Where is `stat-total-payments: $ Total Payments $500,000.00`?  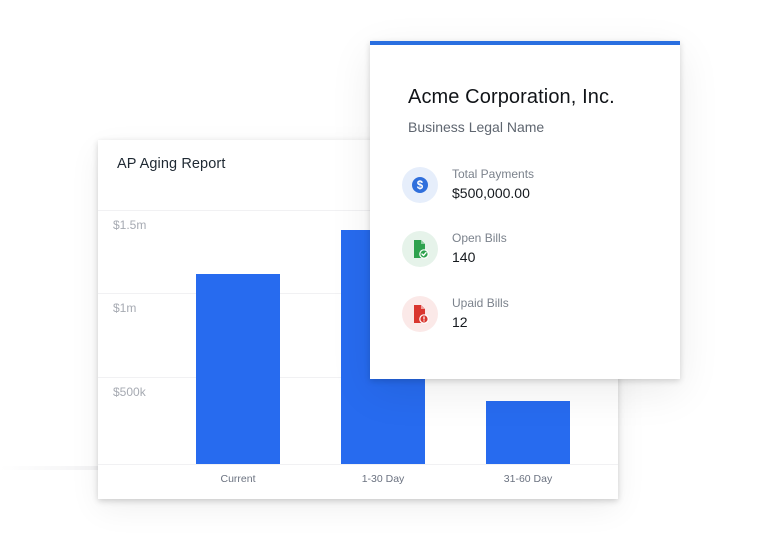
stat-total-payments: $ Total Payments $500,000.00 is located at coordinates (532, 187).